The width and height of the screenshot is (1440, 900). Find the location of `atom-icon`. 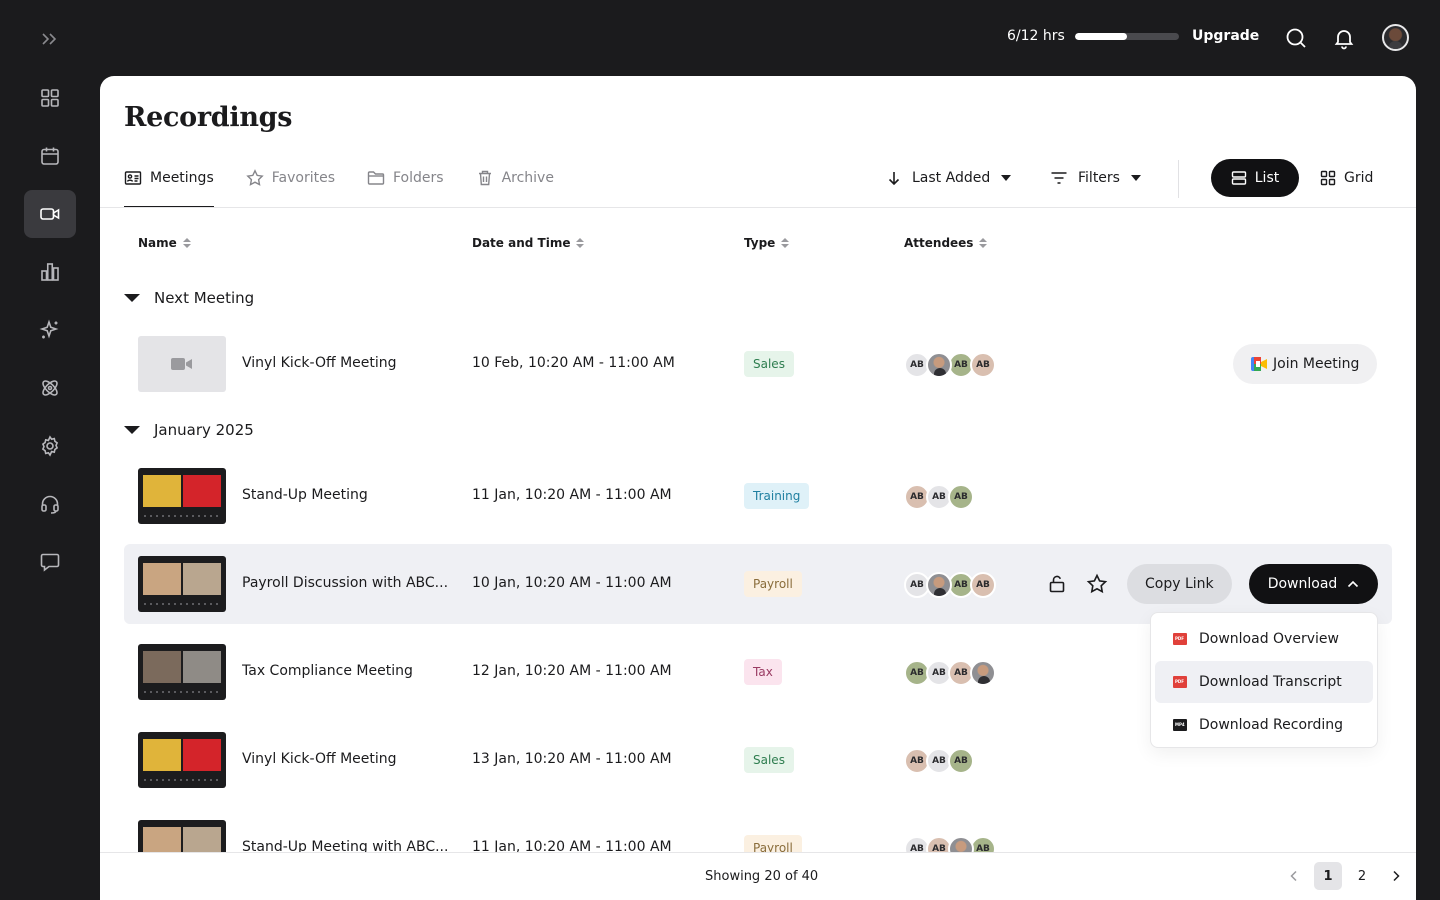

atom-icon is located at coordinates (50, 388).